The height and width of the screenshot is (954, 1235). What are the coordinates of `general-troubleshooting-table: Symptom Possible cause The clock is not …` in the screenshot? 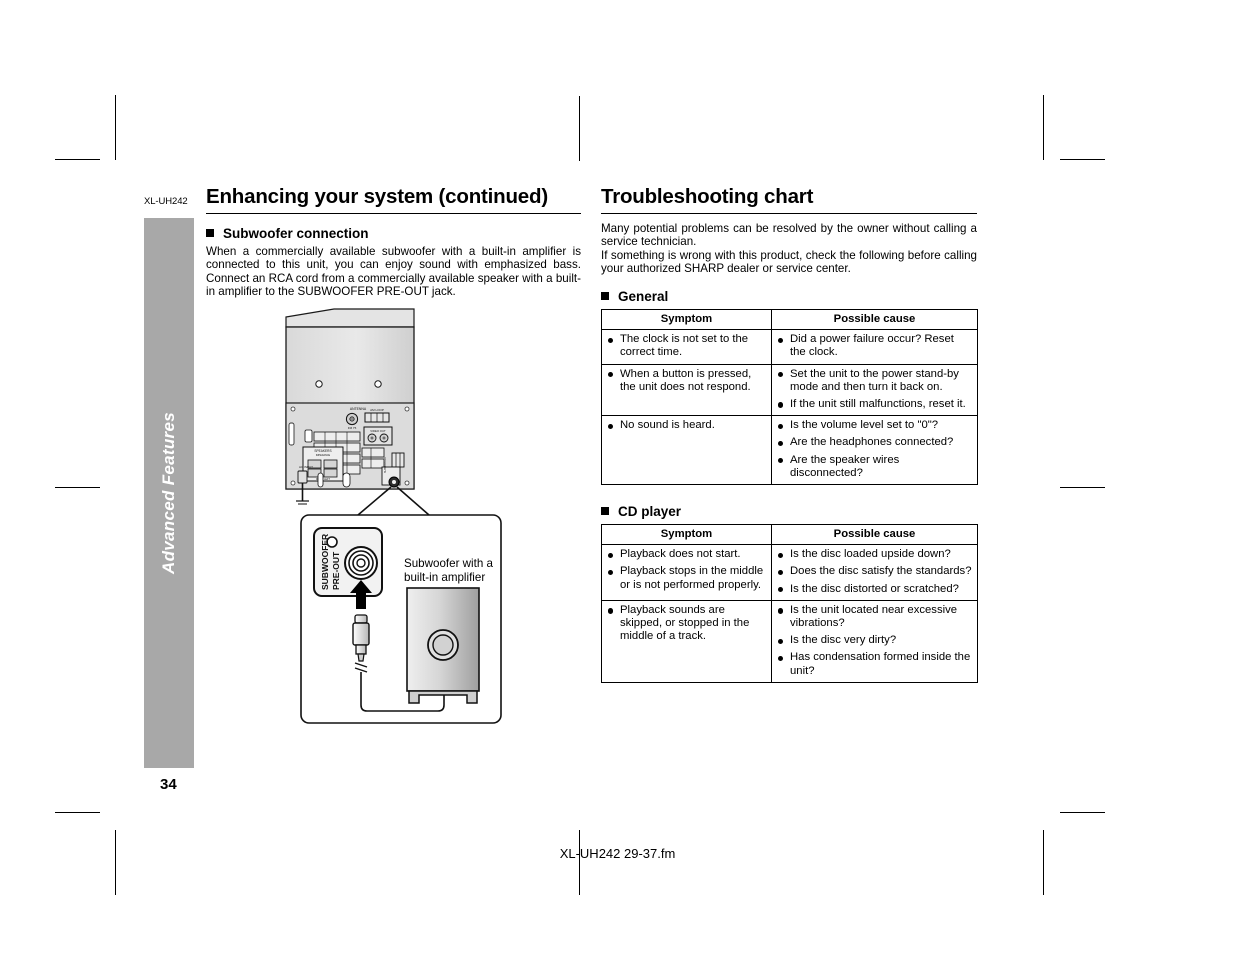 It's located at (789, 396).